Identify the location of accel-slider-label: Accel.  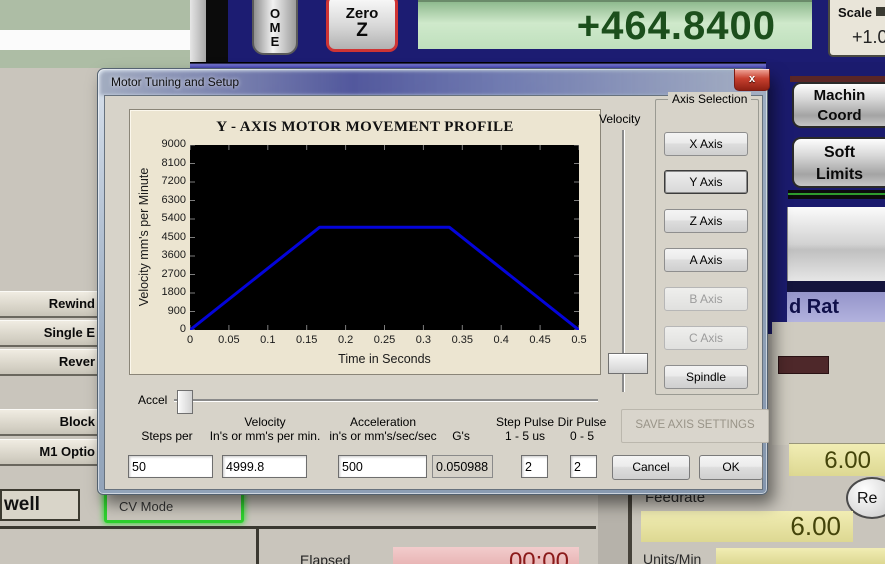
(153, 400).